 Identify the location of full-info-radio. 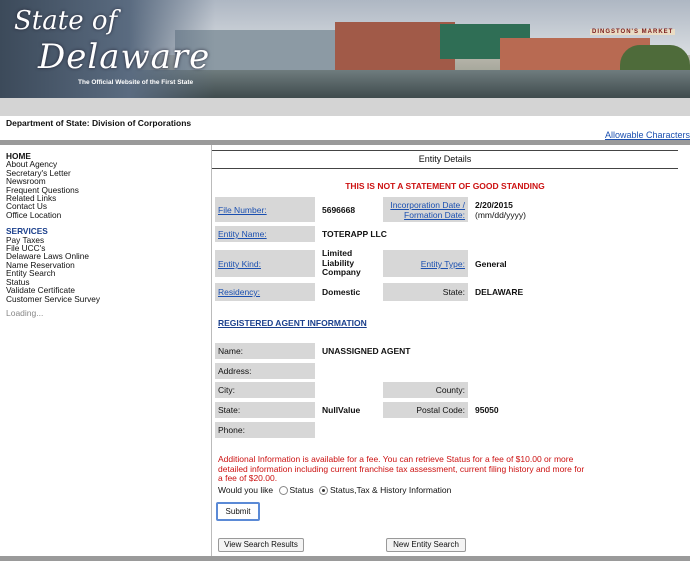
(323, 491).